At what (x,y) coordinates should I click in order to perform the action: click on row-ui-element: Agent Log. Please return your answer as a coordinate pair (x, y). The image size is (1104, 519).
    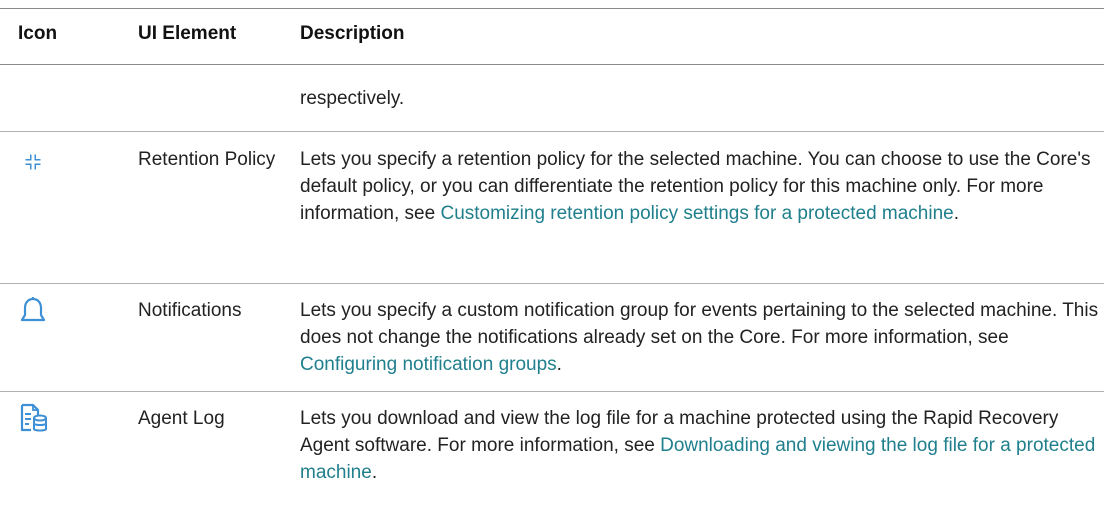
    Looking at the image, I should click on (181, 418).